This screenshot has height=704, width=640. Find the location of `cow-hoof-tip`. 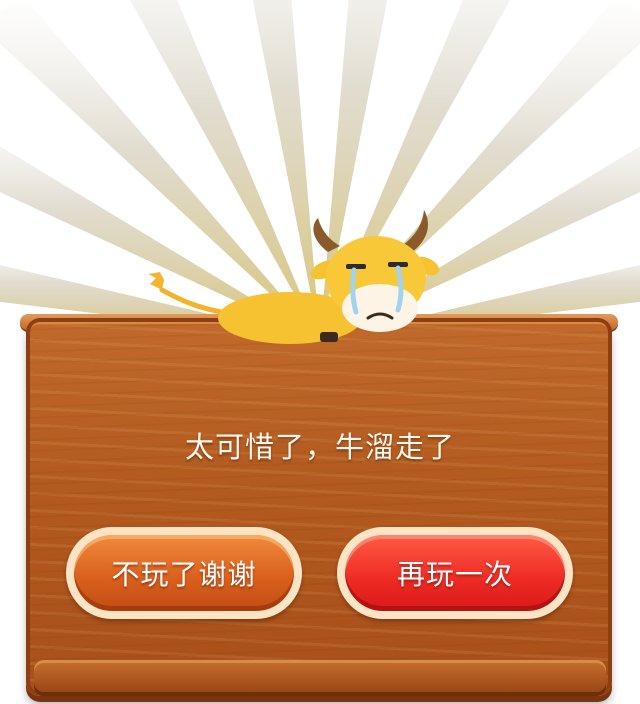

cow-hoof-tip is located at coordinates (329, 337).